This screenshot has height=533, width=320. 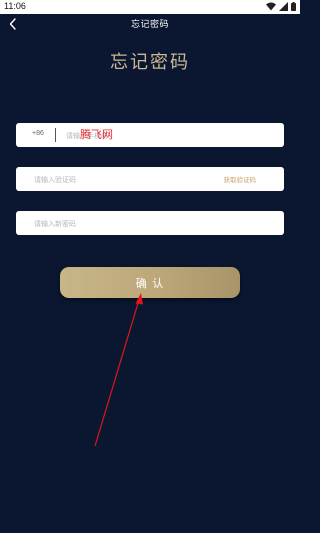 I want to click on phone-field: +86 腾飞网, so click(x=150, y=135).